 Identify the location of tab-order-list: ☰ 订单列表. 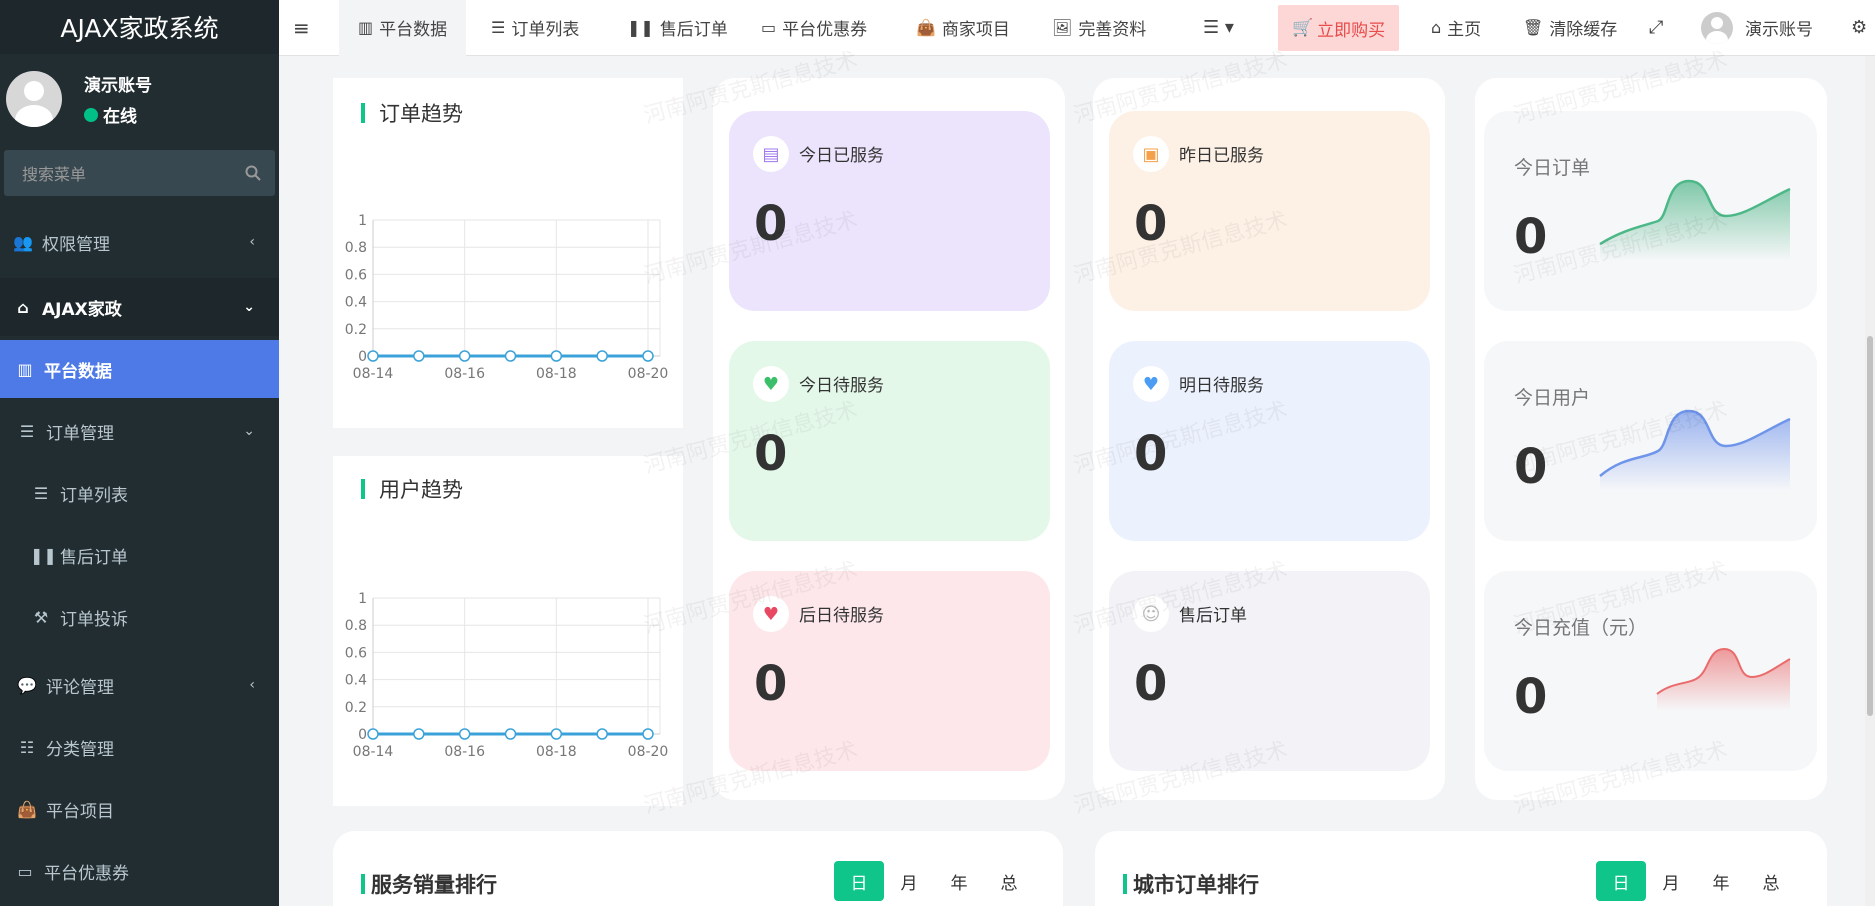
(535, 28).